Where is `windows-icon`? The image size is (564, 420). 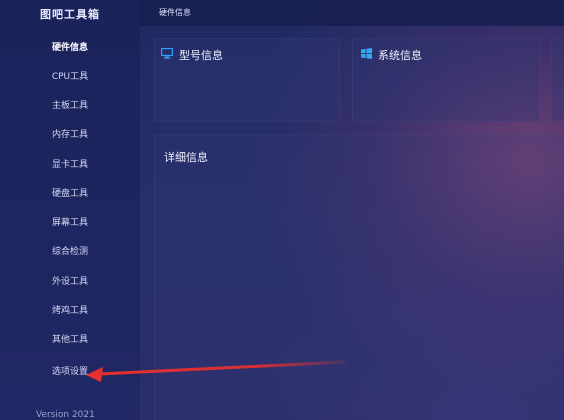
windows-icon is located at coordinates (366, 55).